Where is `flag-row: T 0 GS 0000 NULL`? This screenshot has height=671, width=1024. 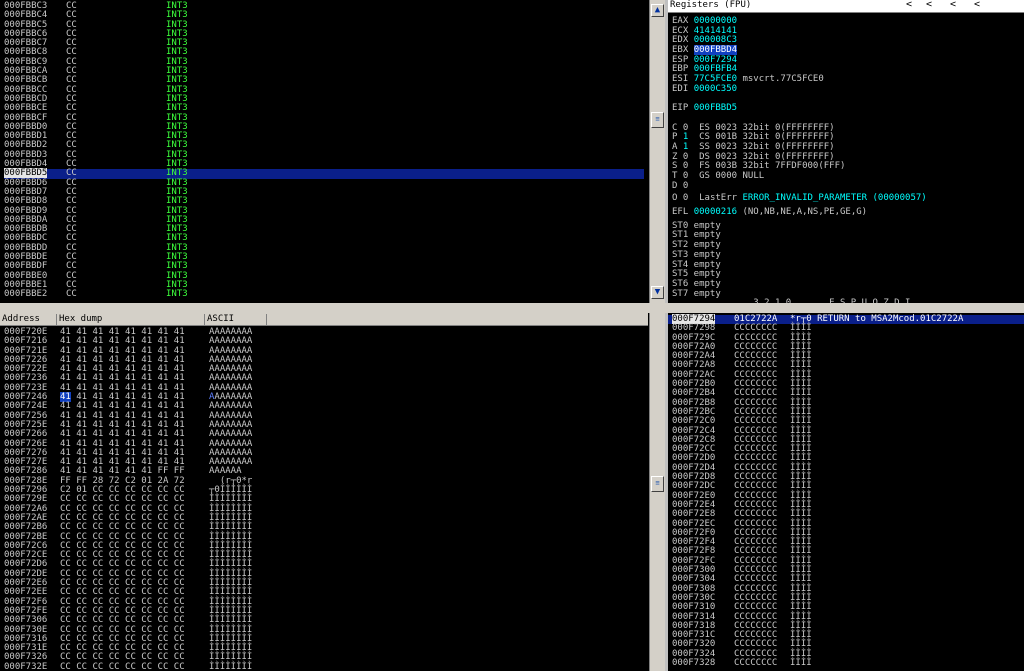
flag-row: T 0 GS 0000 NULL is located at coordinates (805, 176).